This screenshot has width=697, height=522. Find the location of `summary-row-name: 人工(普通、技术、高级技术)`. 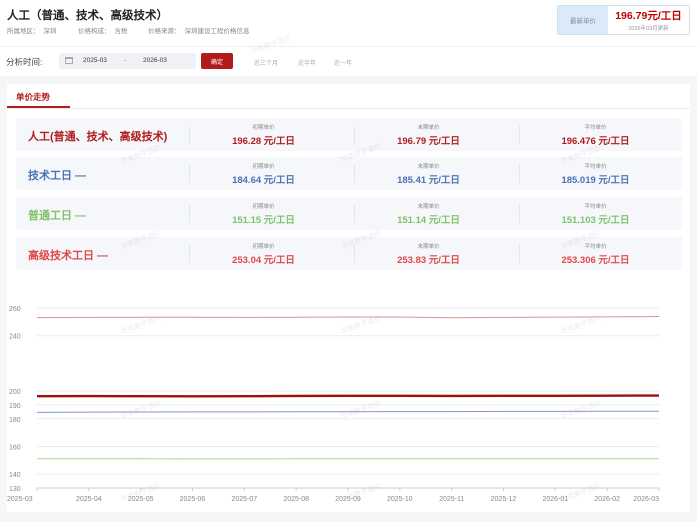

summary-row-name: 人工(普通、技术、高级技术) is located at coordinates (98, 137).